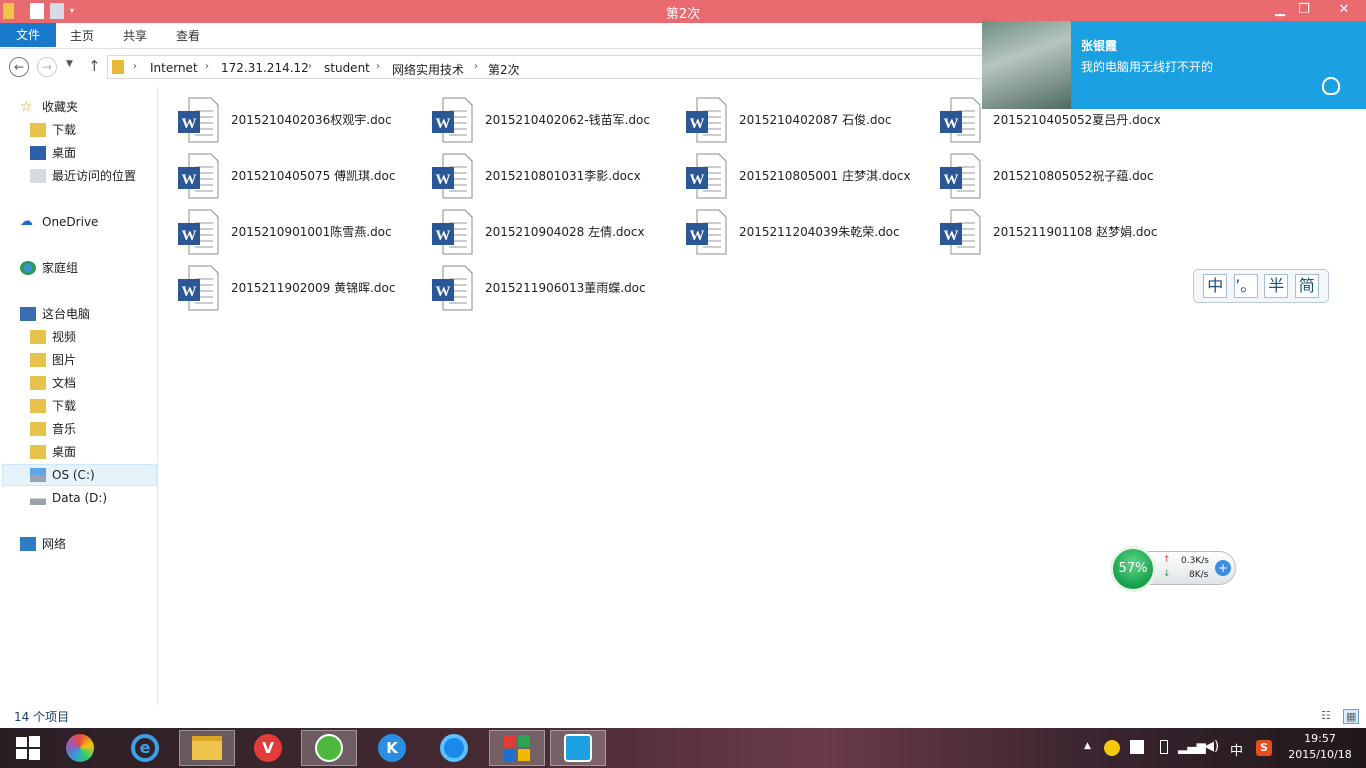 This screenshot has height=768, width=1366. Describe the element at coordinates (1245, 286) in the screenshot. I see `ime-punctuation-button: ’。` at that location.